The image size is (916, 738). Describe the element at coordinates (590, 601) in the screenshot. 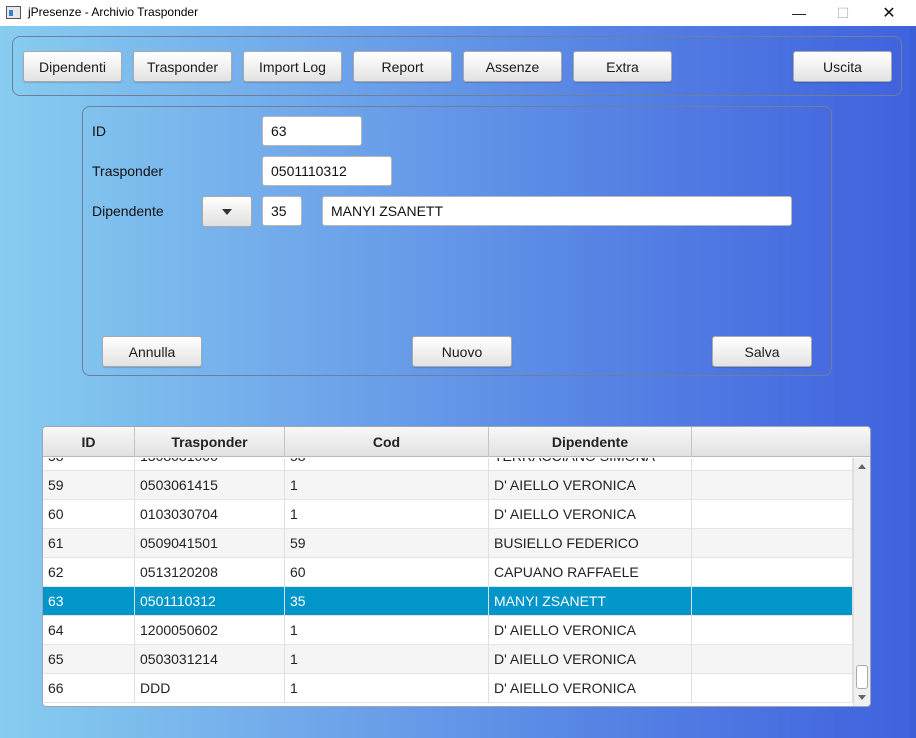

I see `cell-dipendente: MANYI ZSANETT` at that location.